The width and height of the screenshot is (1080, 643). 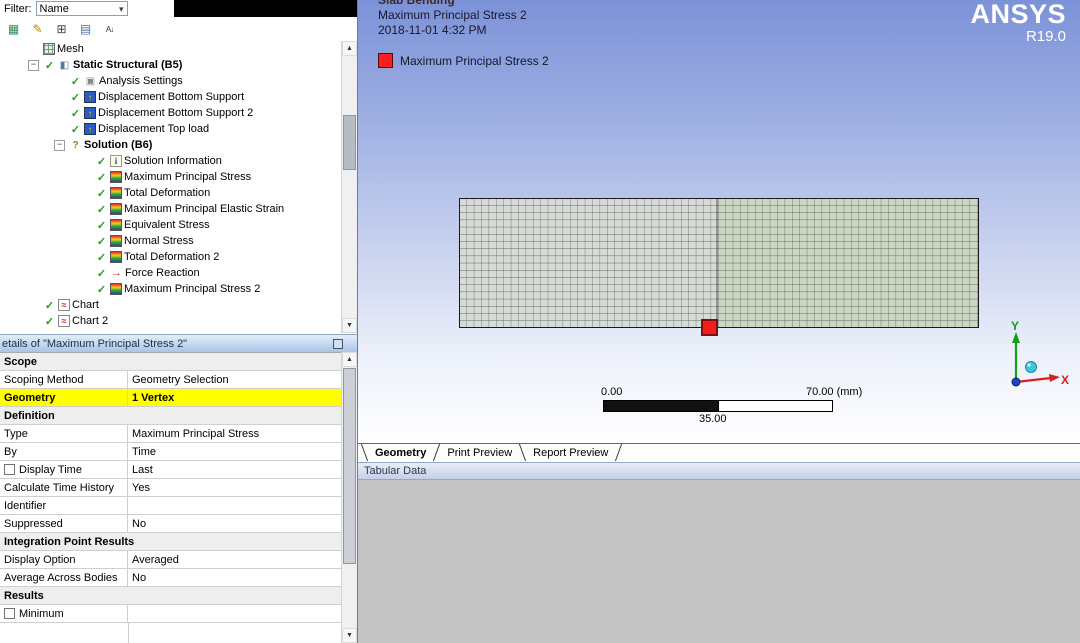 What do you see at coordinates (118, 145) in the screenshot?
I see `tree-item-label: Solution (B6)` at bounding box center [118, 145].